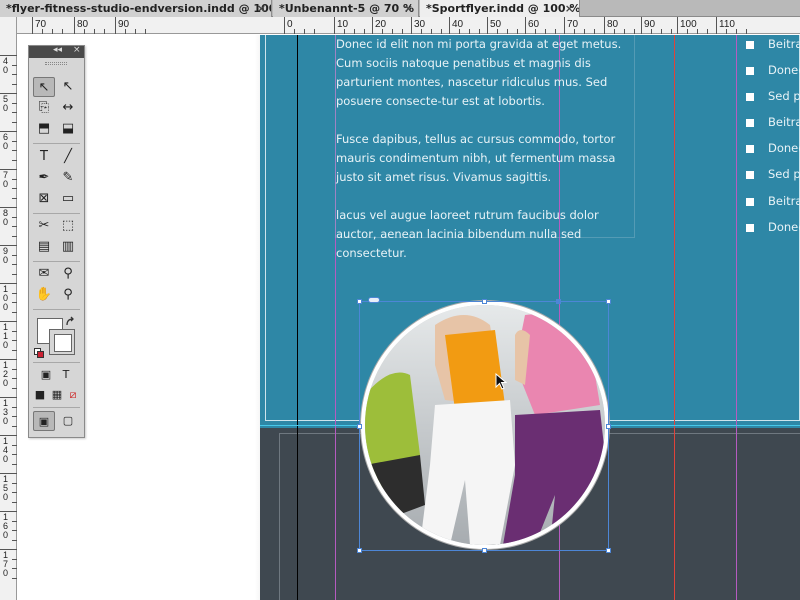  Describe the element at coordinates (44, 129) in the screenshot. I see `content-collector-tool-icon: ⬒` at that location.